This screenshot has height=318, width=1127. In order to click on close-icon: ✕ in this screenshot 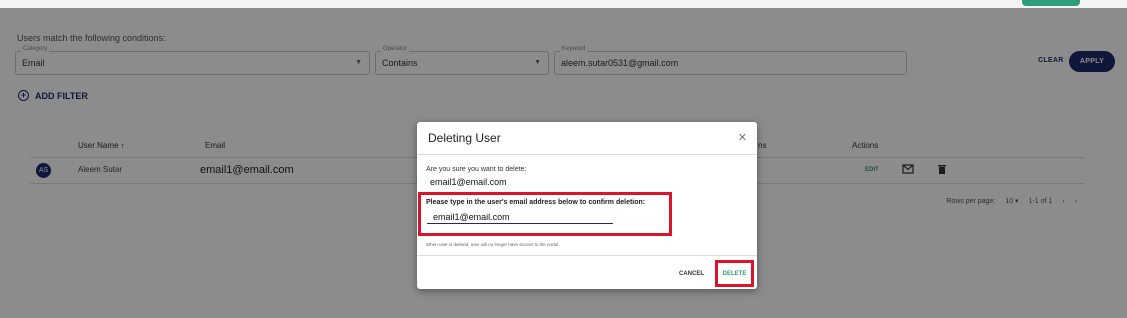, I will do `click(742, 137)`.